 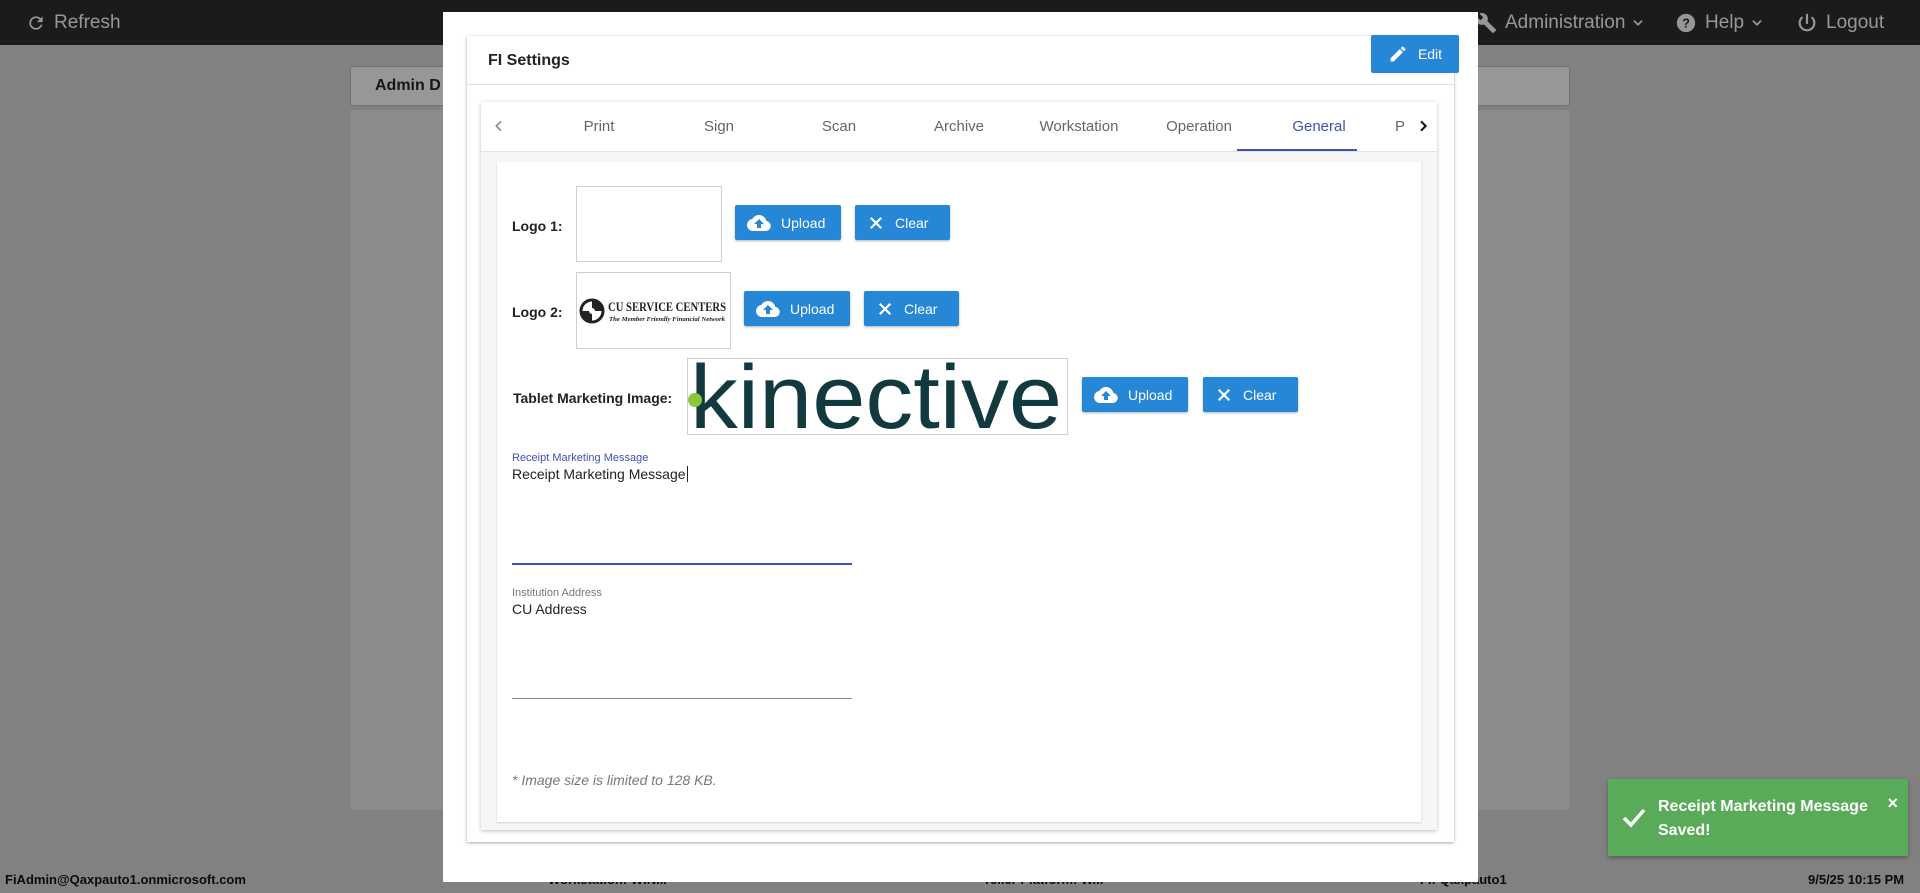 I want to click on svg-text:The Member Friendly Financial: The Member Friendly Financial Network, so click(x=667, y=319).